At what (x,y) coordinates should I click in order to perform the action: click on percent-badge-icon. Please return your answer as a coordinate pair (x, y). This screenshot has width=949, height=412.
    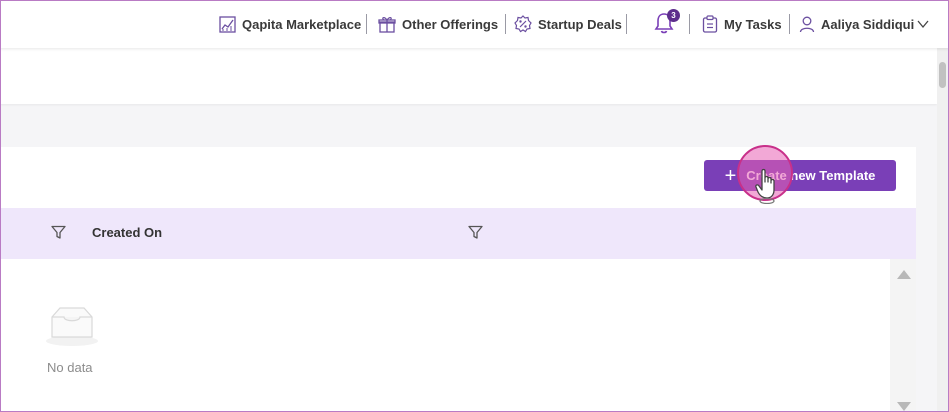
    Looking at the image, I should click on (523, 24).